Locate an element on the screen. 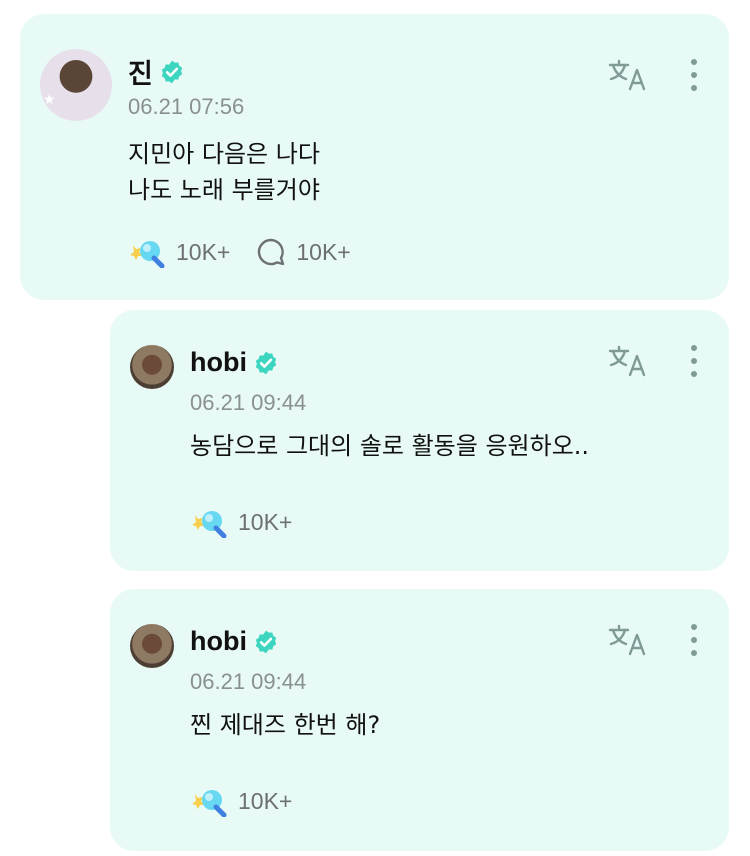  comment-stat: 10K+ is located at coordinates (303, 252).